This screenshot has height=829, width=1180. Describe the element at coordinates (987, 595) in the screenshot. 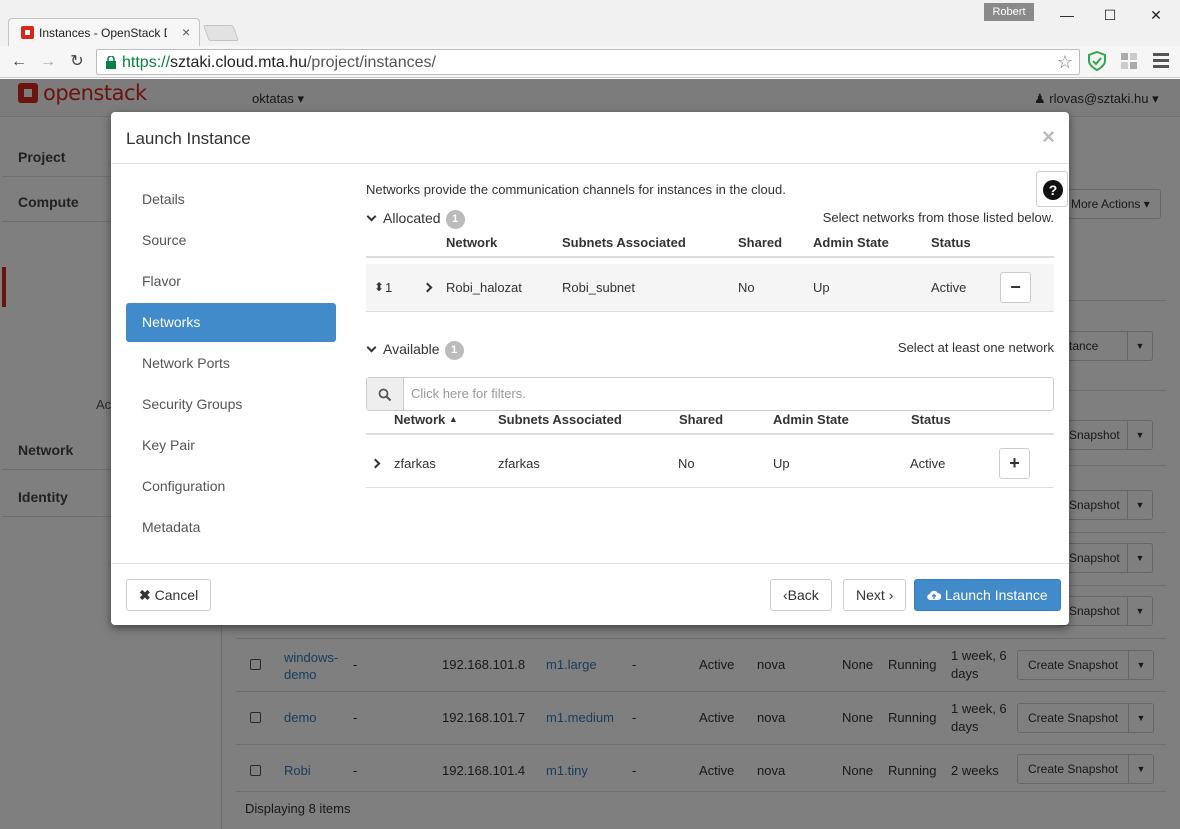

I see `launch-instance-button: Launch Instance` at that location.